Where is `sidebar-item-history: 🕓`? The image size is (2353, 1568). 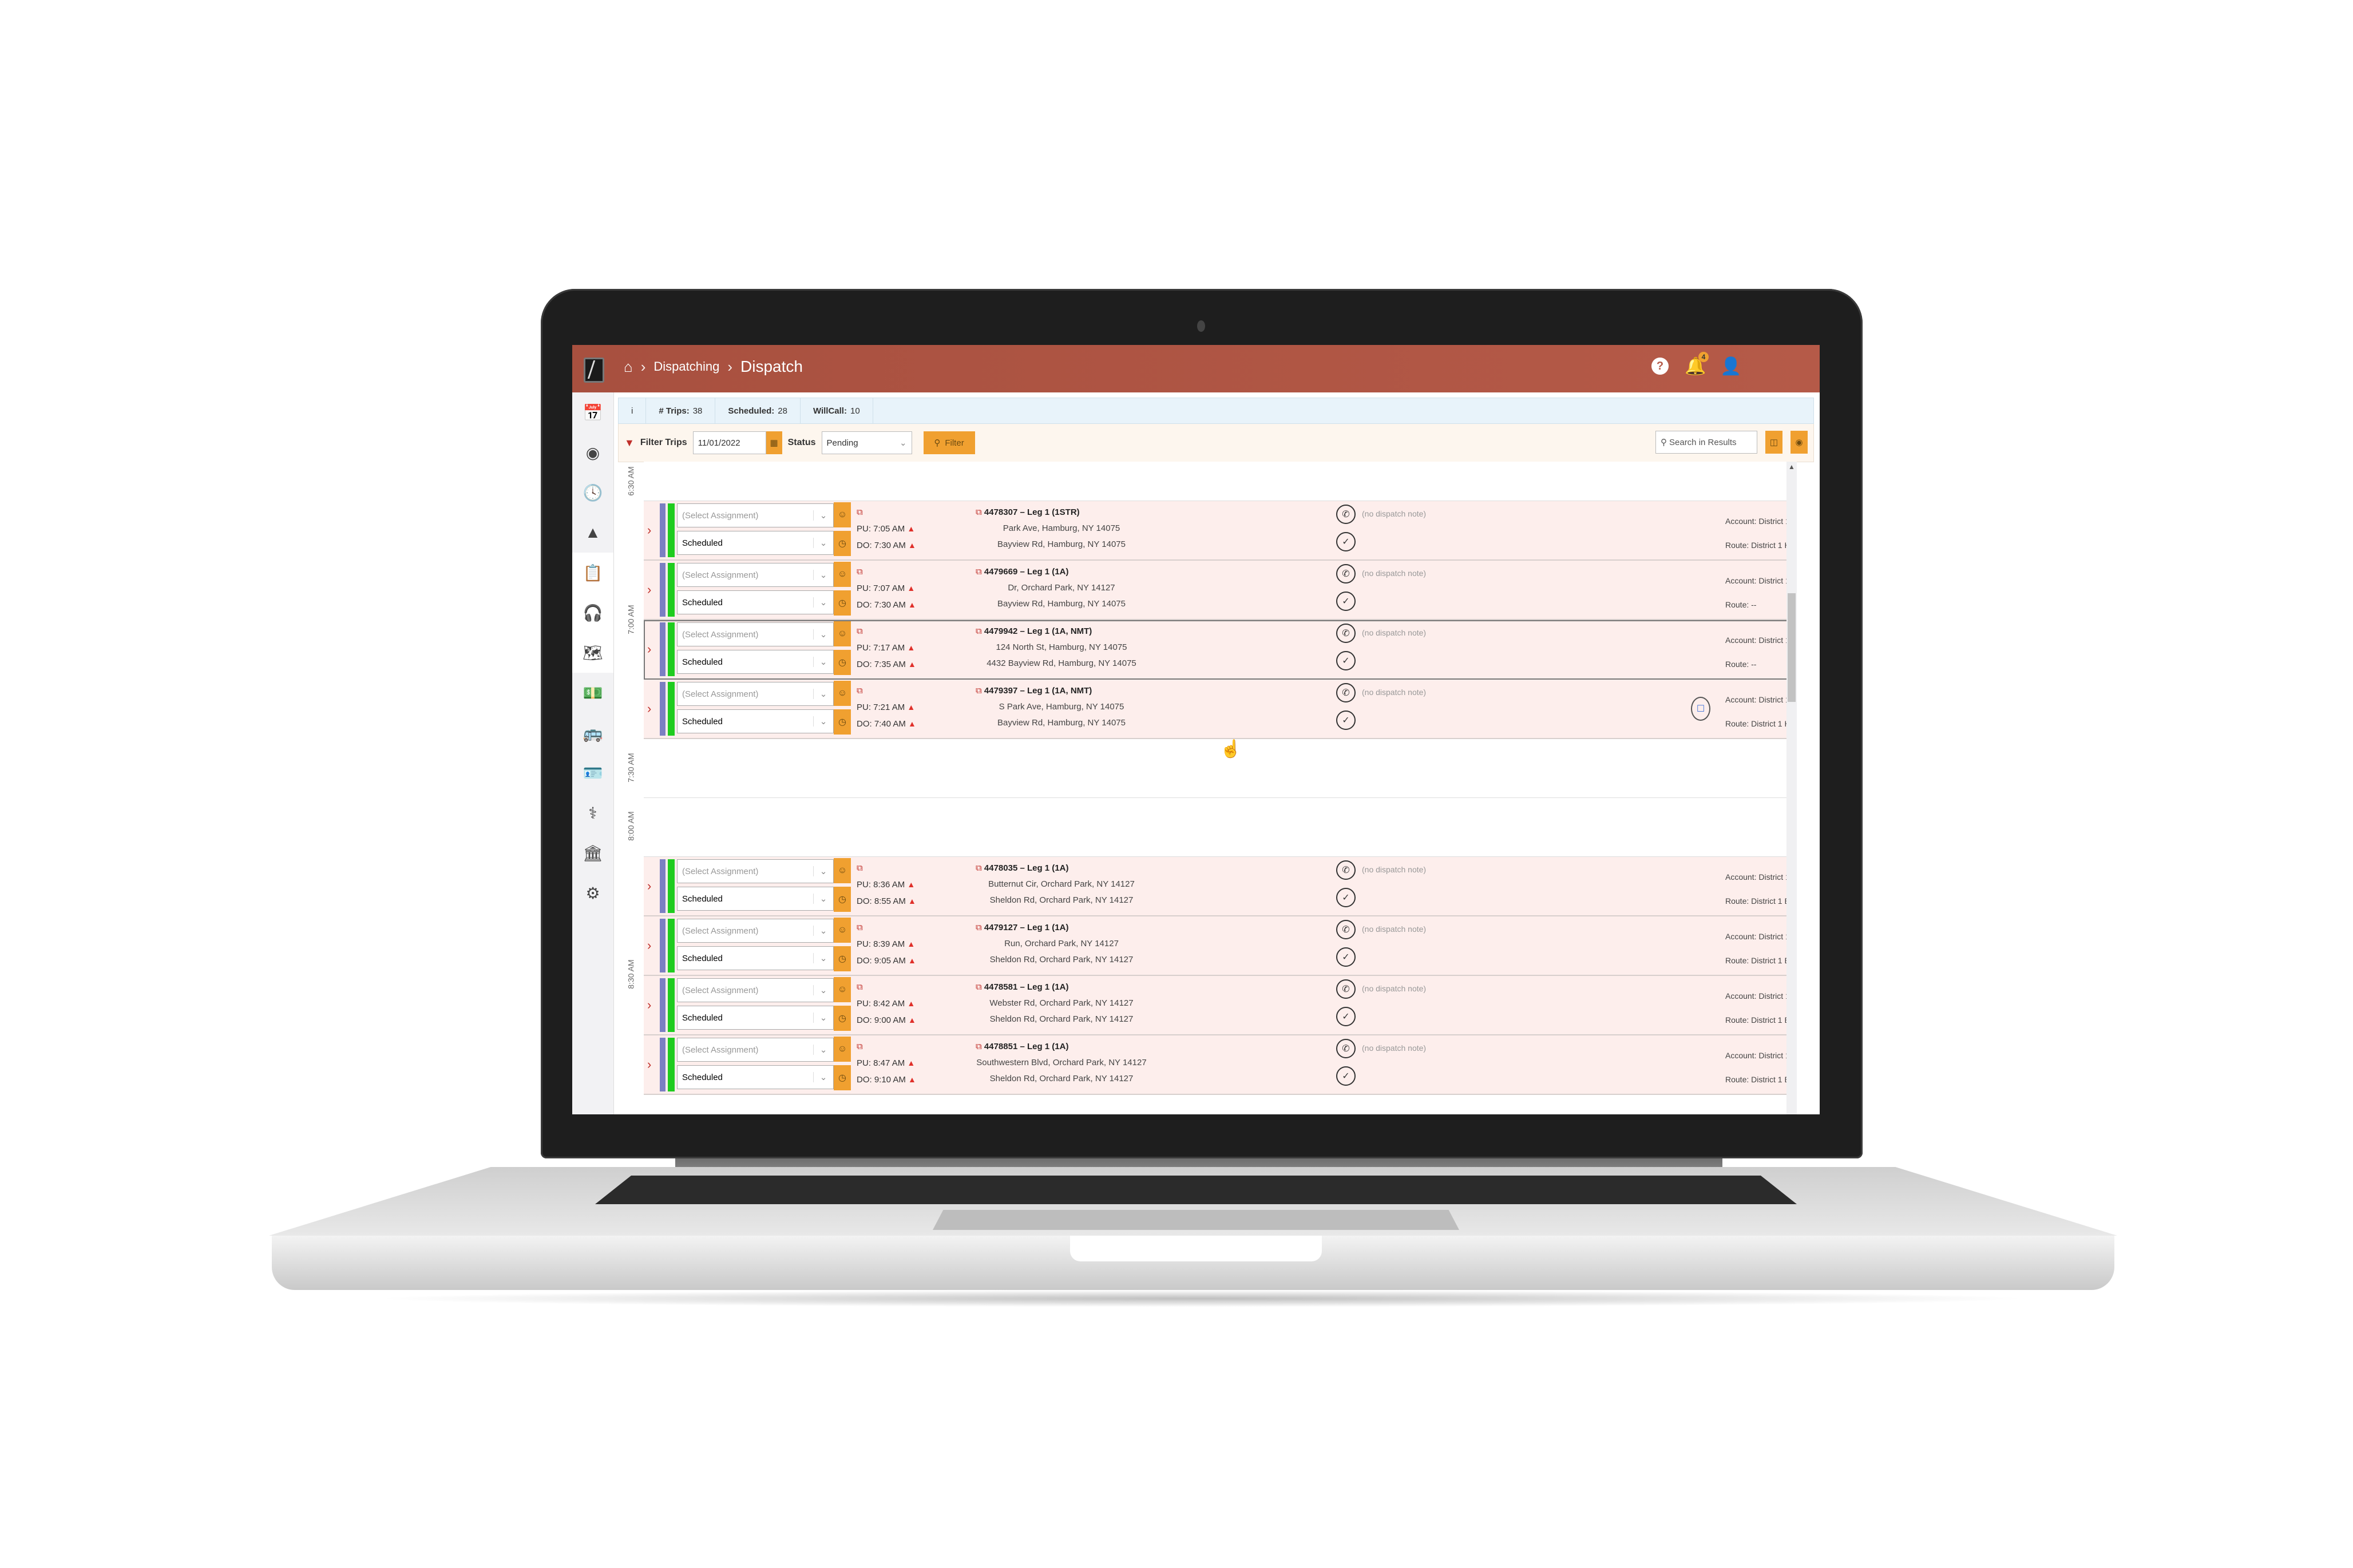
sidebar-item-history: 🕓 is located at coordinates (592, 493).